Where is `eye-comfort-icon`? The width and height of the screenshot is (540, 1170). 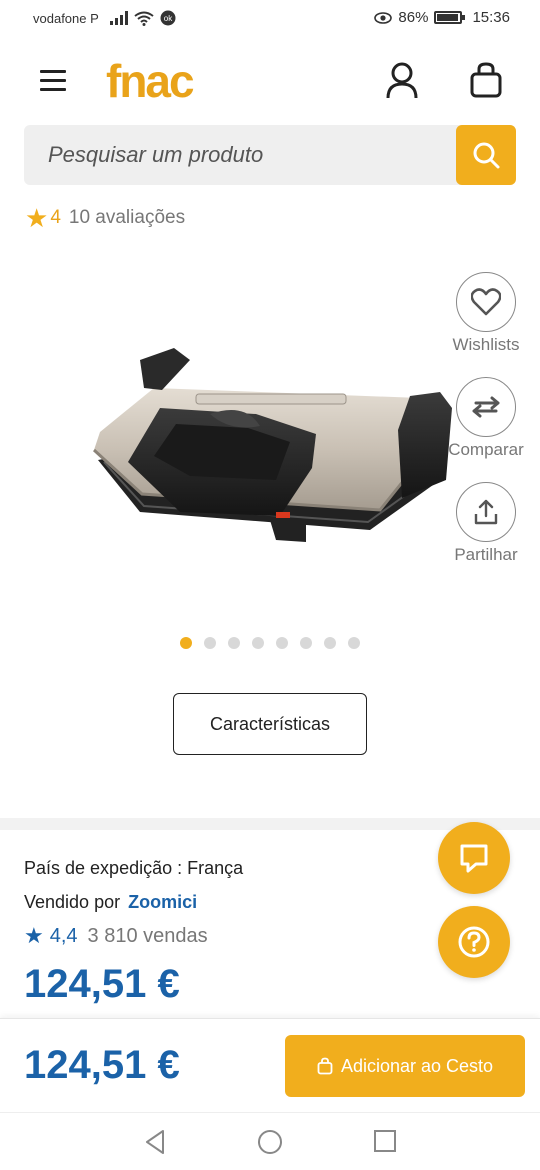 eye-comfort-icon is located at coordinates (383, 17).